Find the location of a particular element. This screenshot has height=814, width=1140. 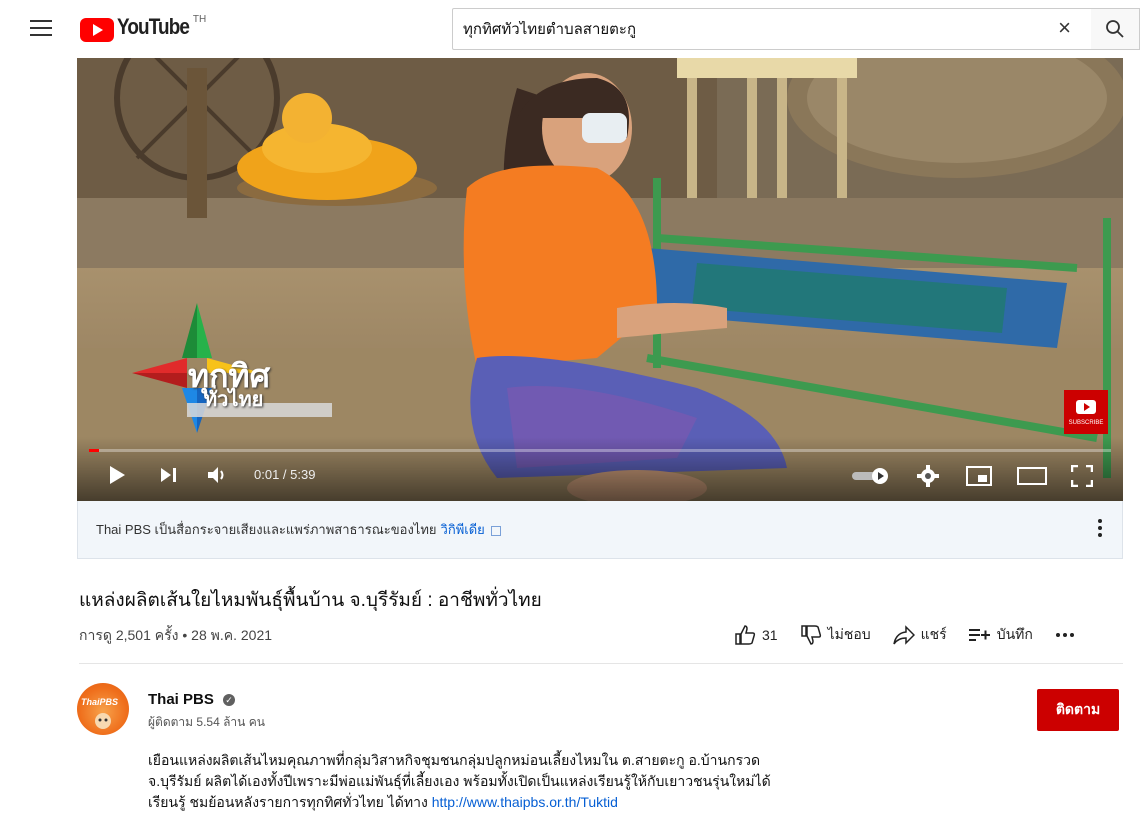

fullscreen-icon is located at coordinates (1082, 476).